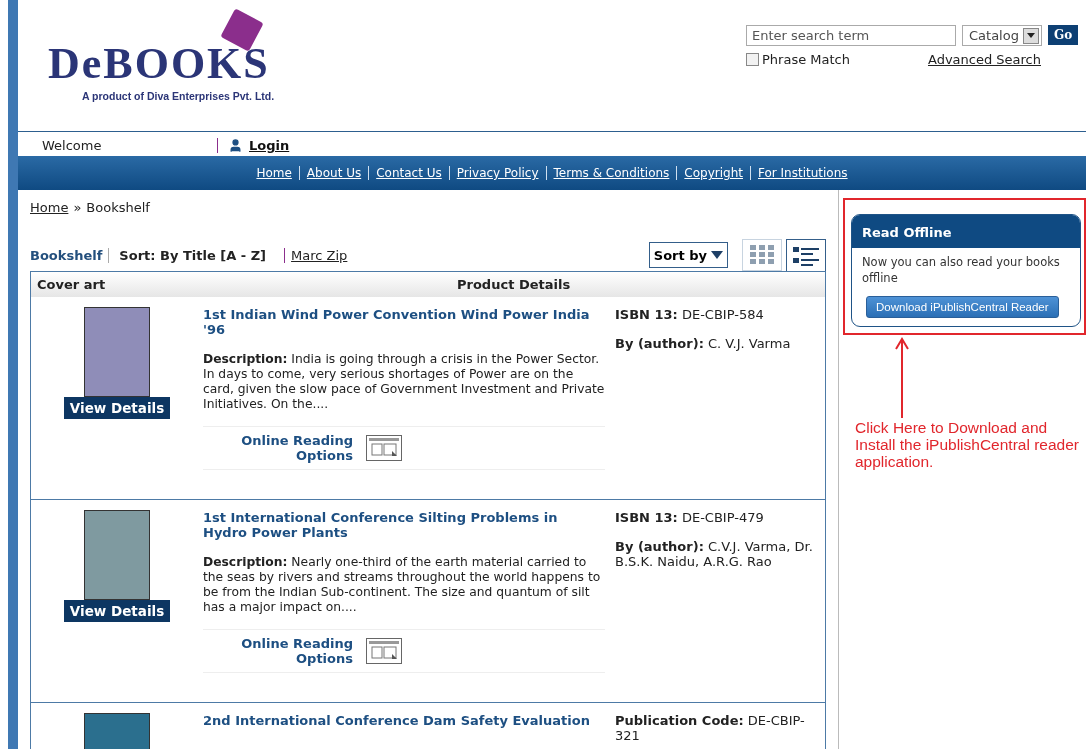 The height and width of the screenshot is (749, 1086). I want to click on panel-text: Now you can also read your books offline, so click(961, 270).